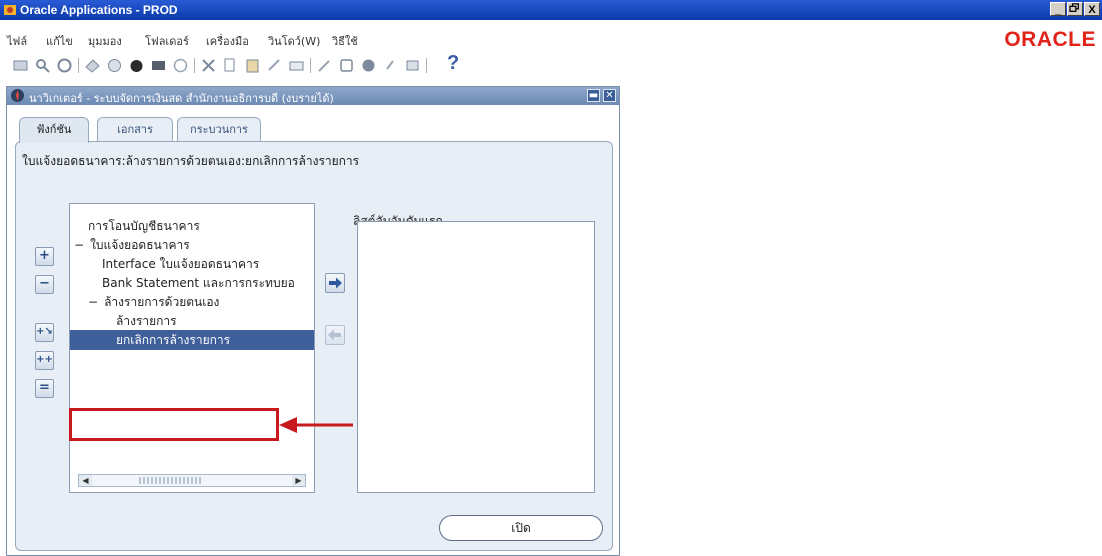 This screenshot has height=556, width=1102. I want to click on add-to-top-ten-button, so click(335, 283).